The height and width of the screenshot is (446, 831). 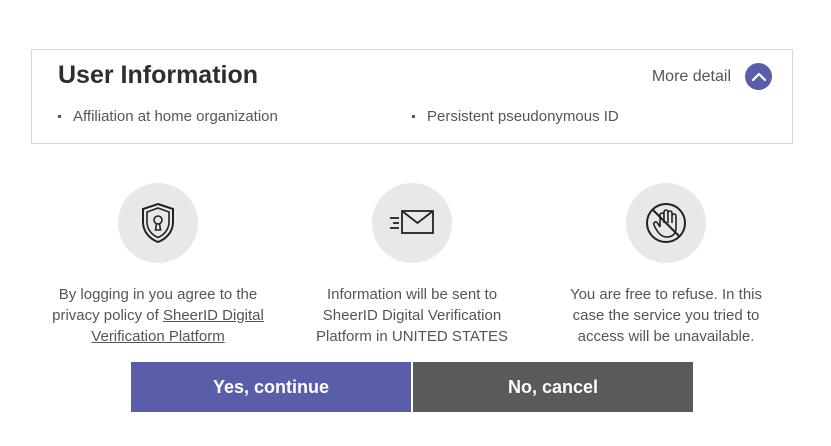 I want to click on chevron-up-icon, so click(x=758, y=76).